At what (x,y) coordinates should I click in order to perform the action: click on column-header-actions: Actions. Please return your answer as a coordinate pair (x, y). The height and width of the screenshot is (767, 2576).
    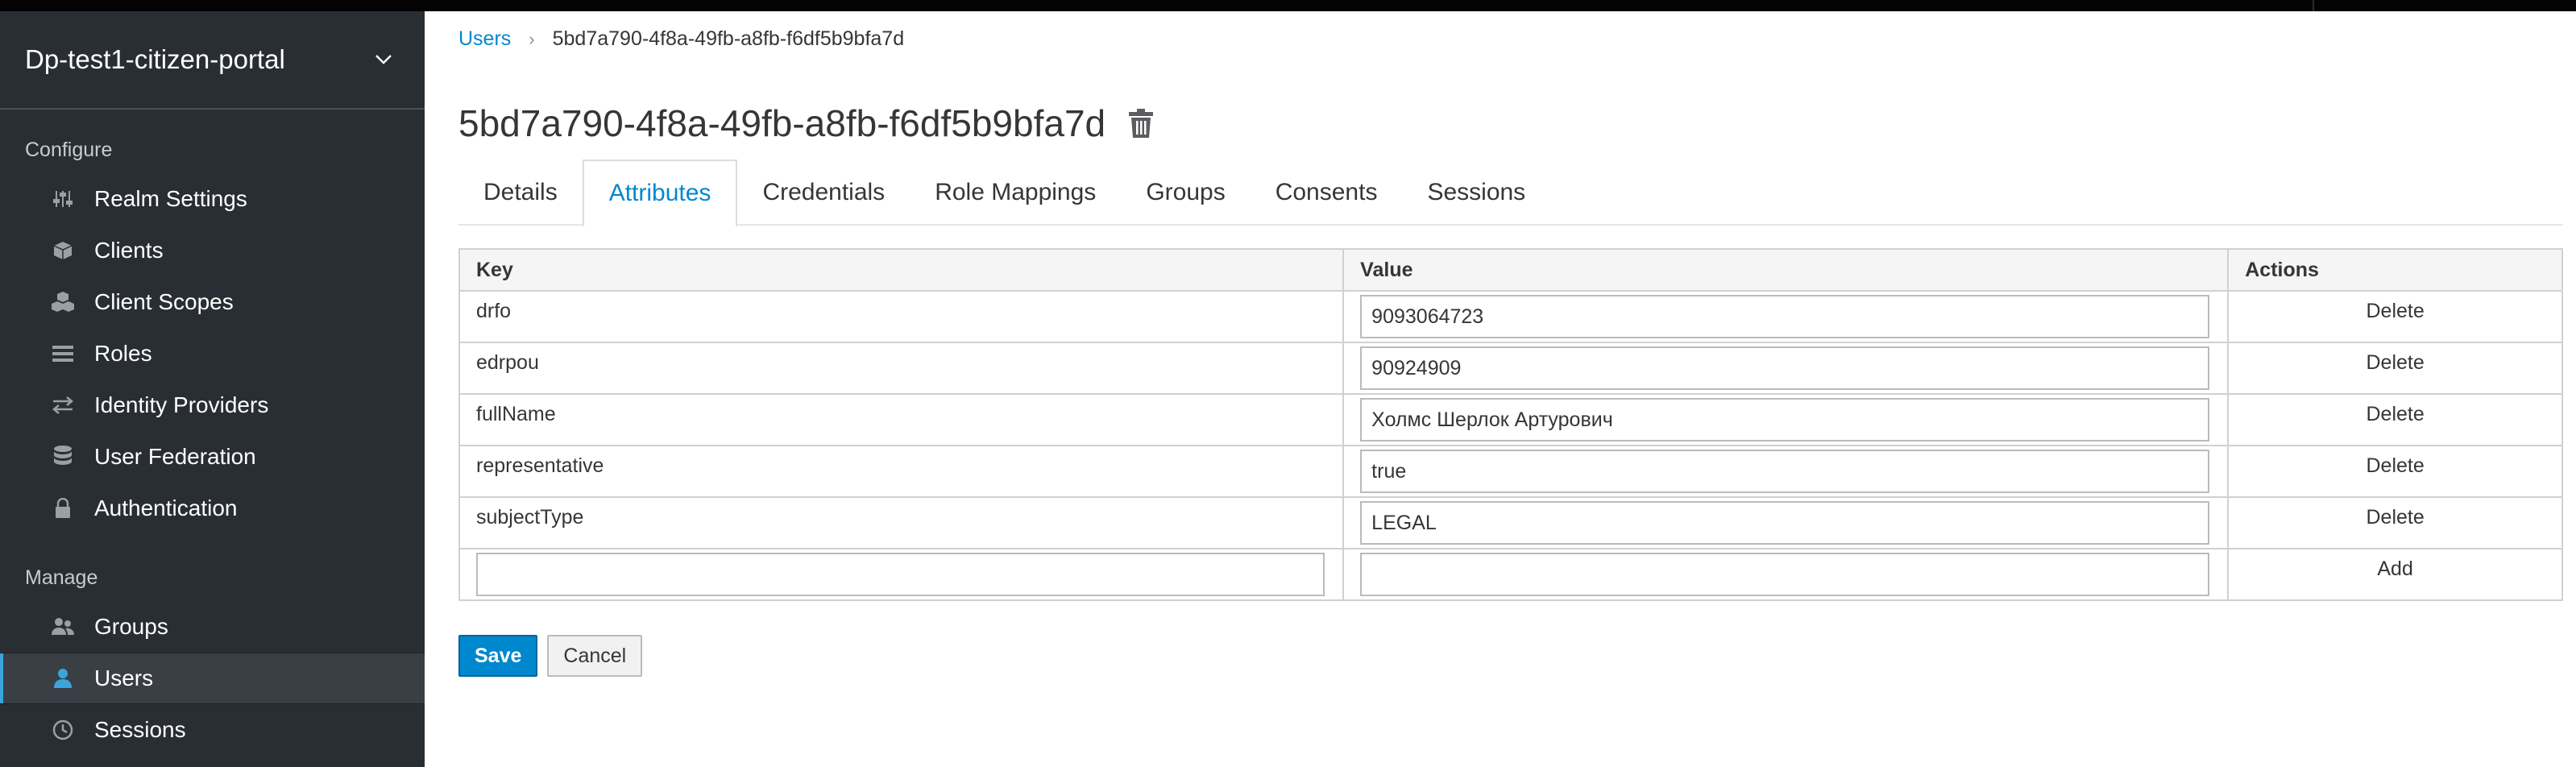
    Looking at the image, I should click on (2395, 270).